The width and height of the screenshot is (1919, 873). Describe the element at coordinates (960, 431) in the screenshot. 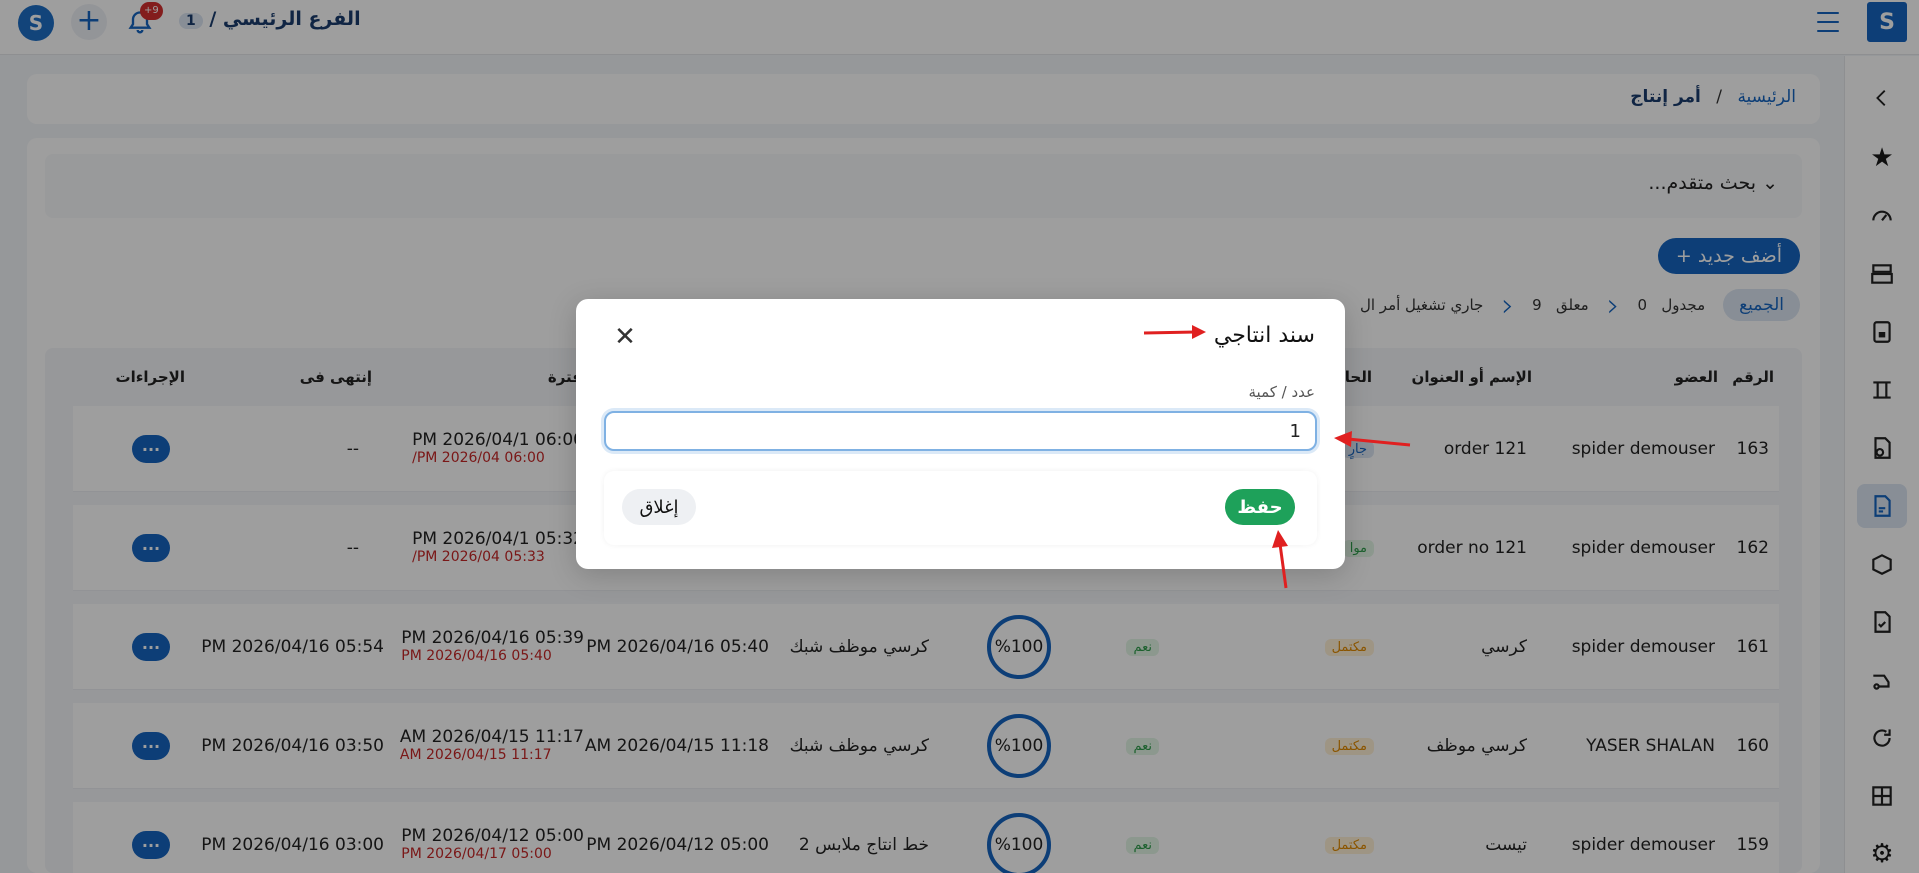

I see `quantity-field` at that location.